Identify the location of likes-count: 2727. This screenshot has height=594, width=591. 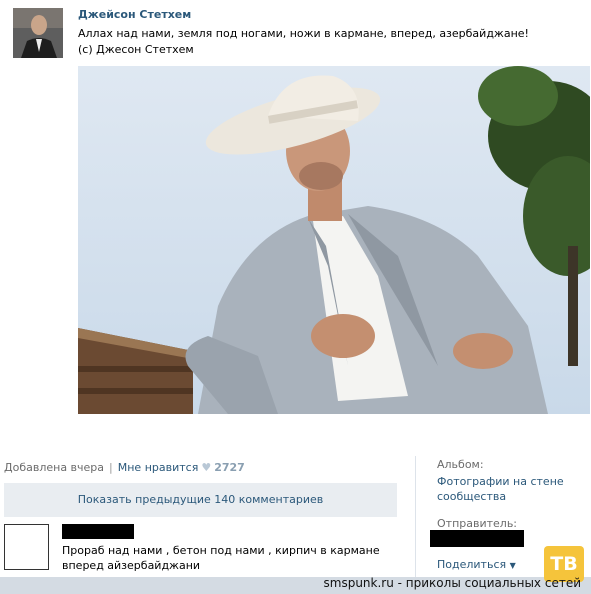
(229, 467).